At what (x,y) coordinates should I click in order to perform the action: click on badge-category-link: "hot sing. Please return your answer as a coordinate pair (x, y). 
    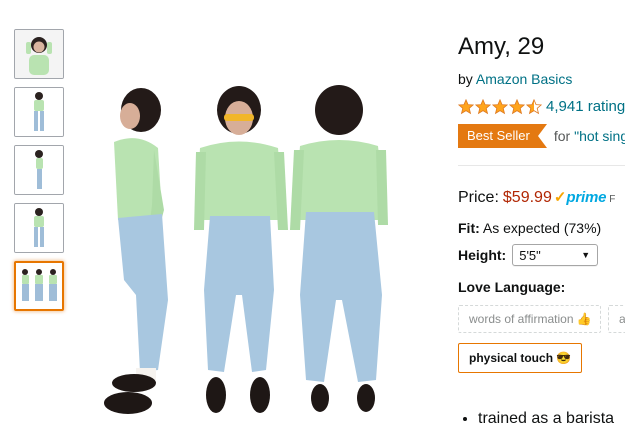
    Looking at the image, I should click on (599, 136).